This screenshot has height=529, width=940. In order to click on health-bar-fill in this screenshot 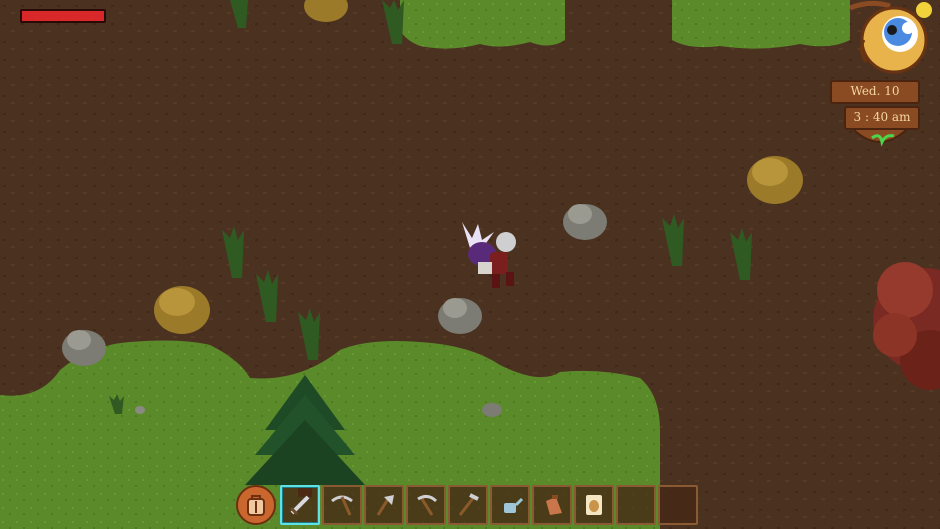, I will do `click(63, 16)`.